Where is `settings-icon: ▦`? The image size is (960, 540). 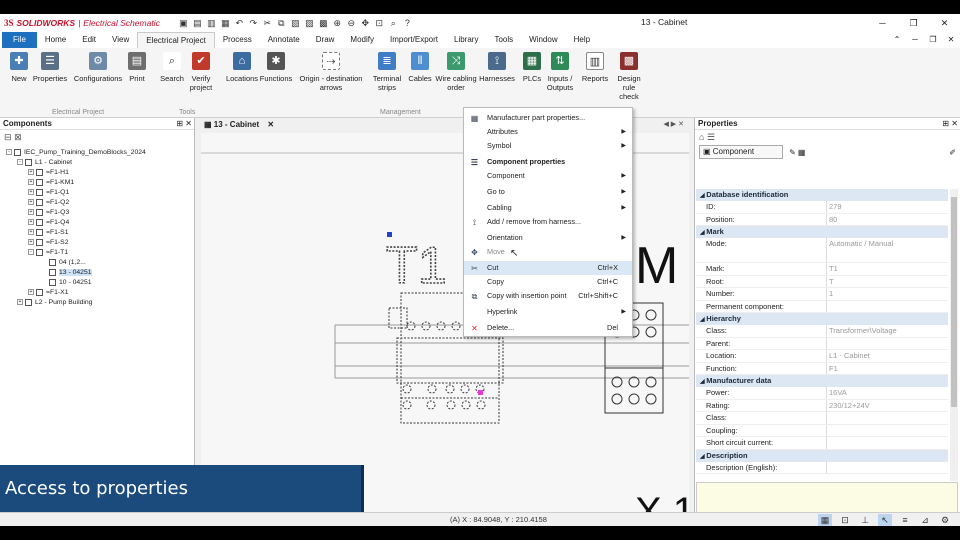 settings-icon: ▦ is located at coordinates (802, 152).